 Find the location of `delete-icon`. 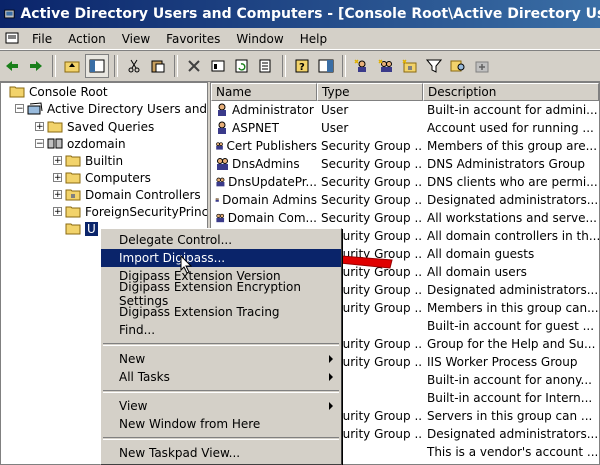

delete-icon is located at coordinates (194, 66).